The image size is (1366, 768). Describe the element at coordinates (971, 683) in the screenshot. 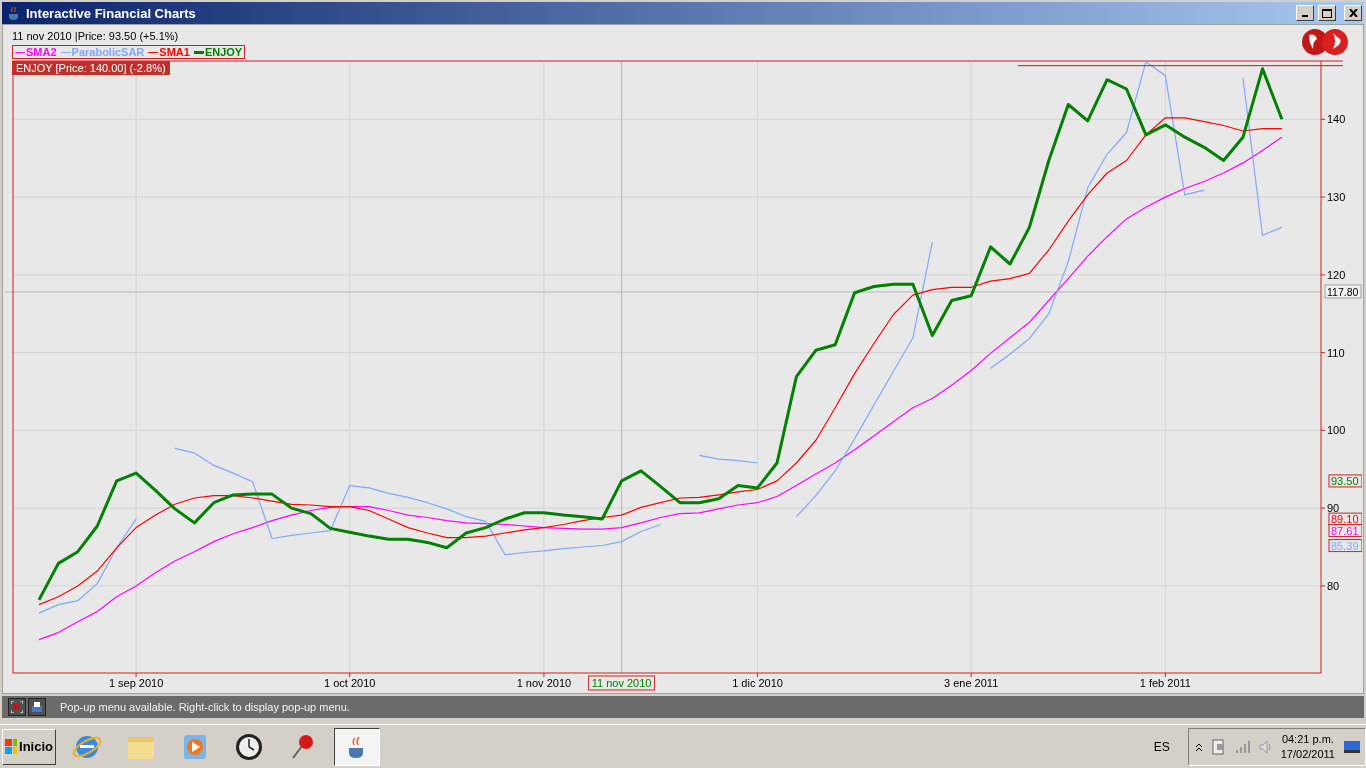

I see `x-axis-label: 3 ene 2011` at that location.